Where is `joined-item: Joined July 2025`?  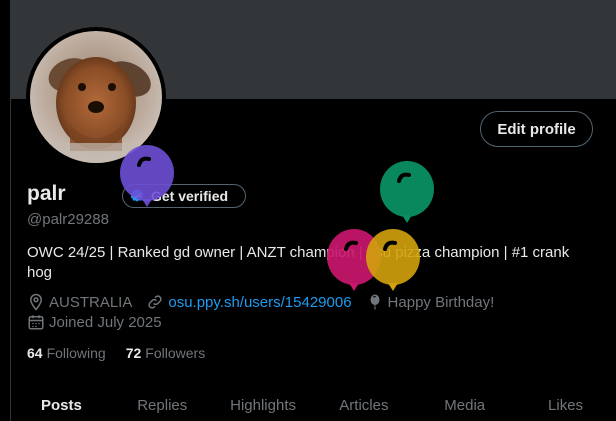 joined-item: Joined July 2025 is located at coordinates (94, 322).